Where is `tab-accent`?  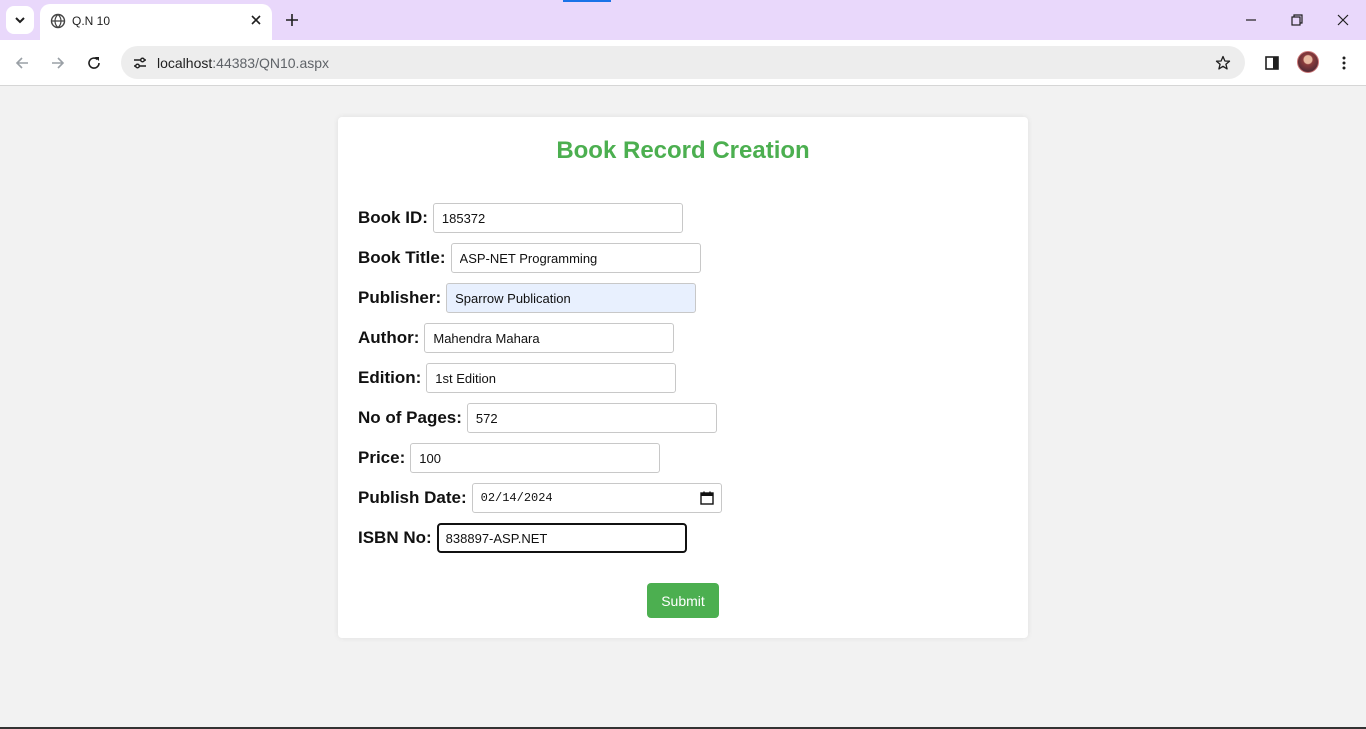
tab-accent is located at coordinates (587, 1).